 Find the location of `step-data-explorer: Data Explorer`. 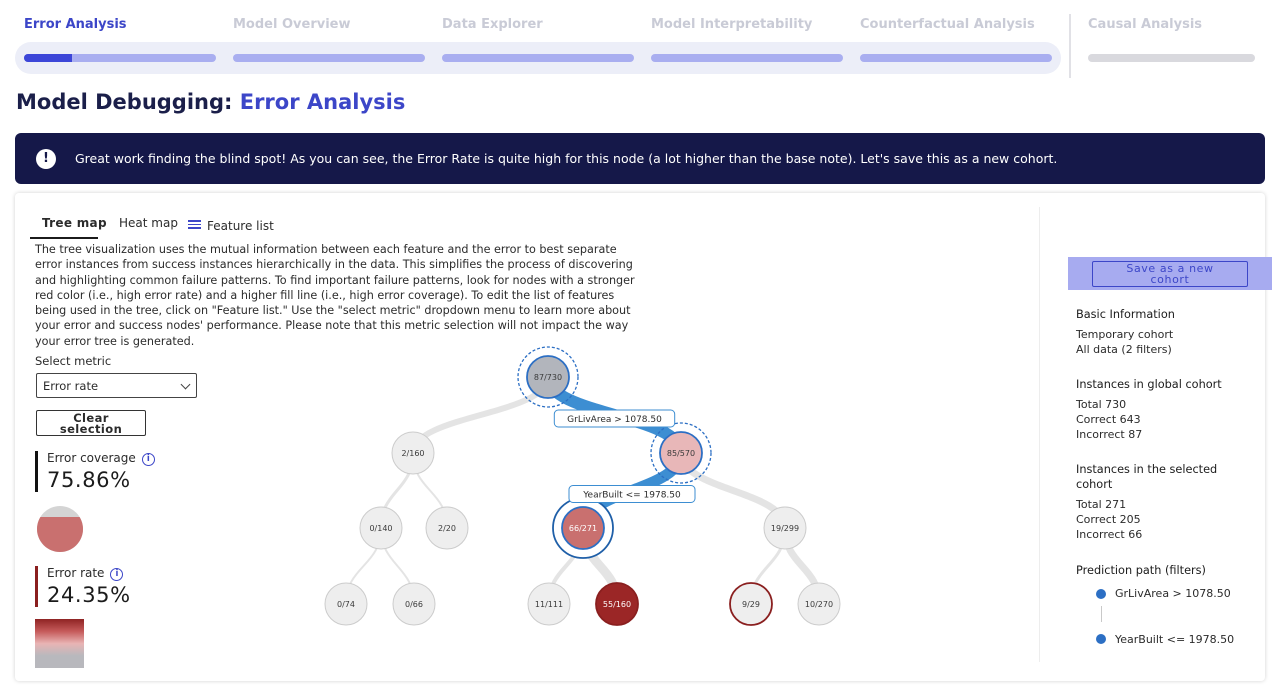

step-data-explorer: Data Explorer is located at coordinates (492, 24).